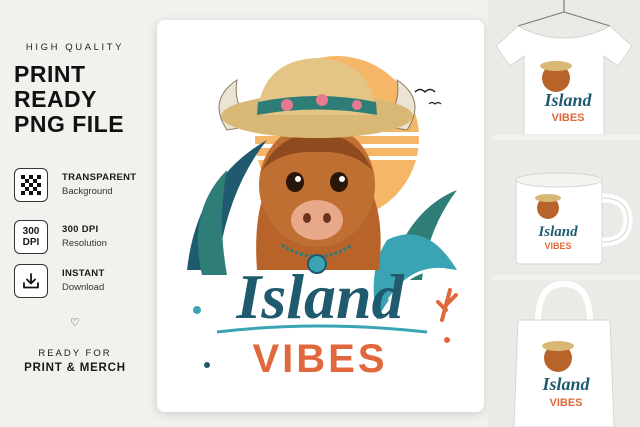 Image resolution: width=640 pixels, height=427 pixels. I want to click on headline: PRINT READY PNG FILE, so click(82, 99).